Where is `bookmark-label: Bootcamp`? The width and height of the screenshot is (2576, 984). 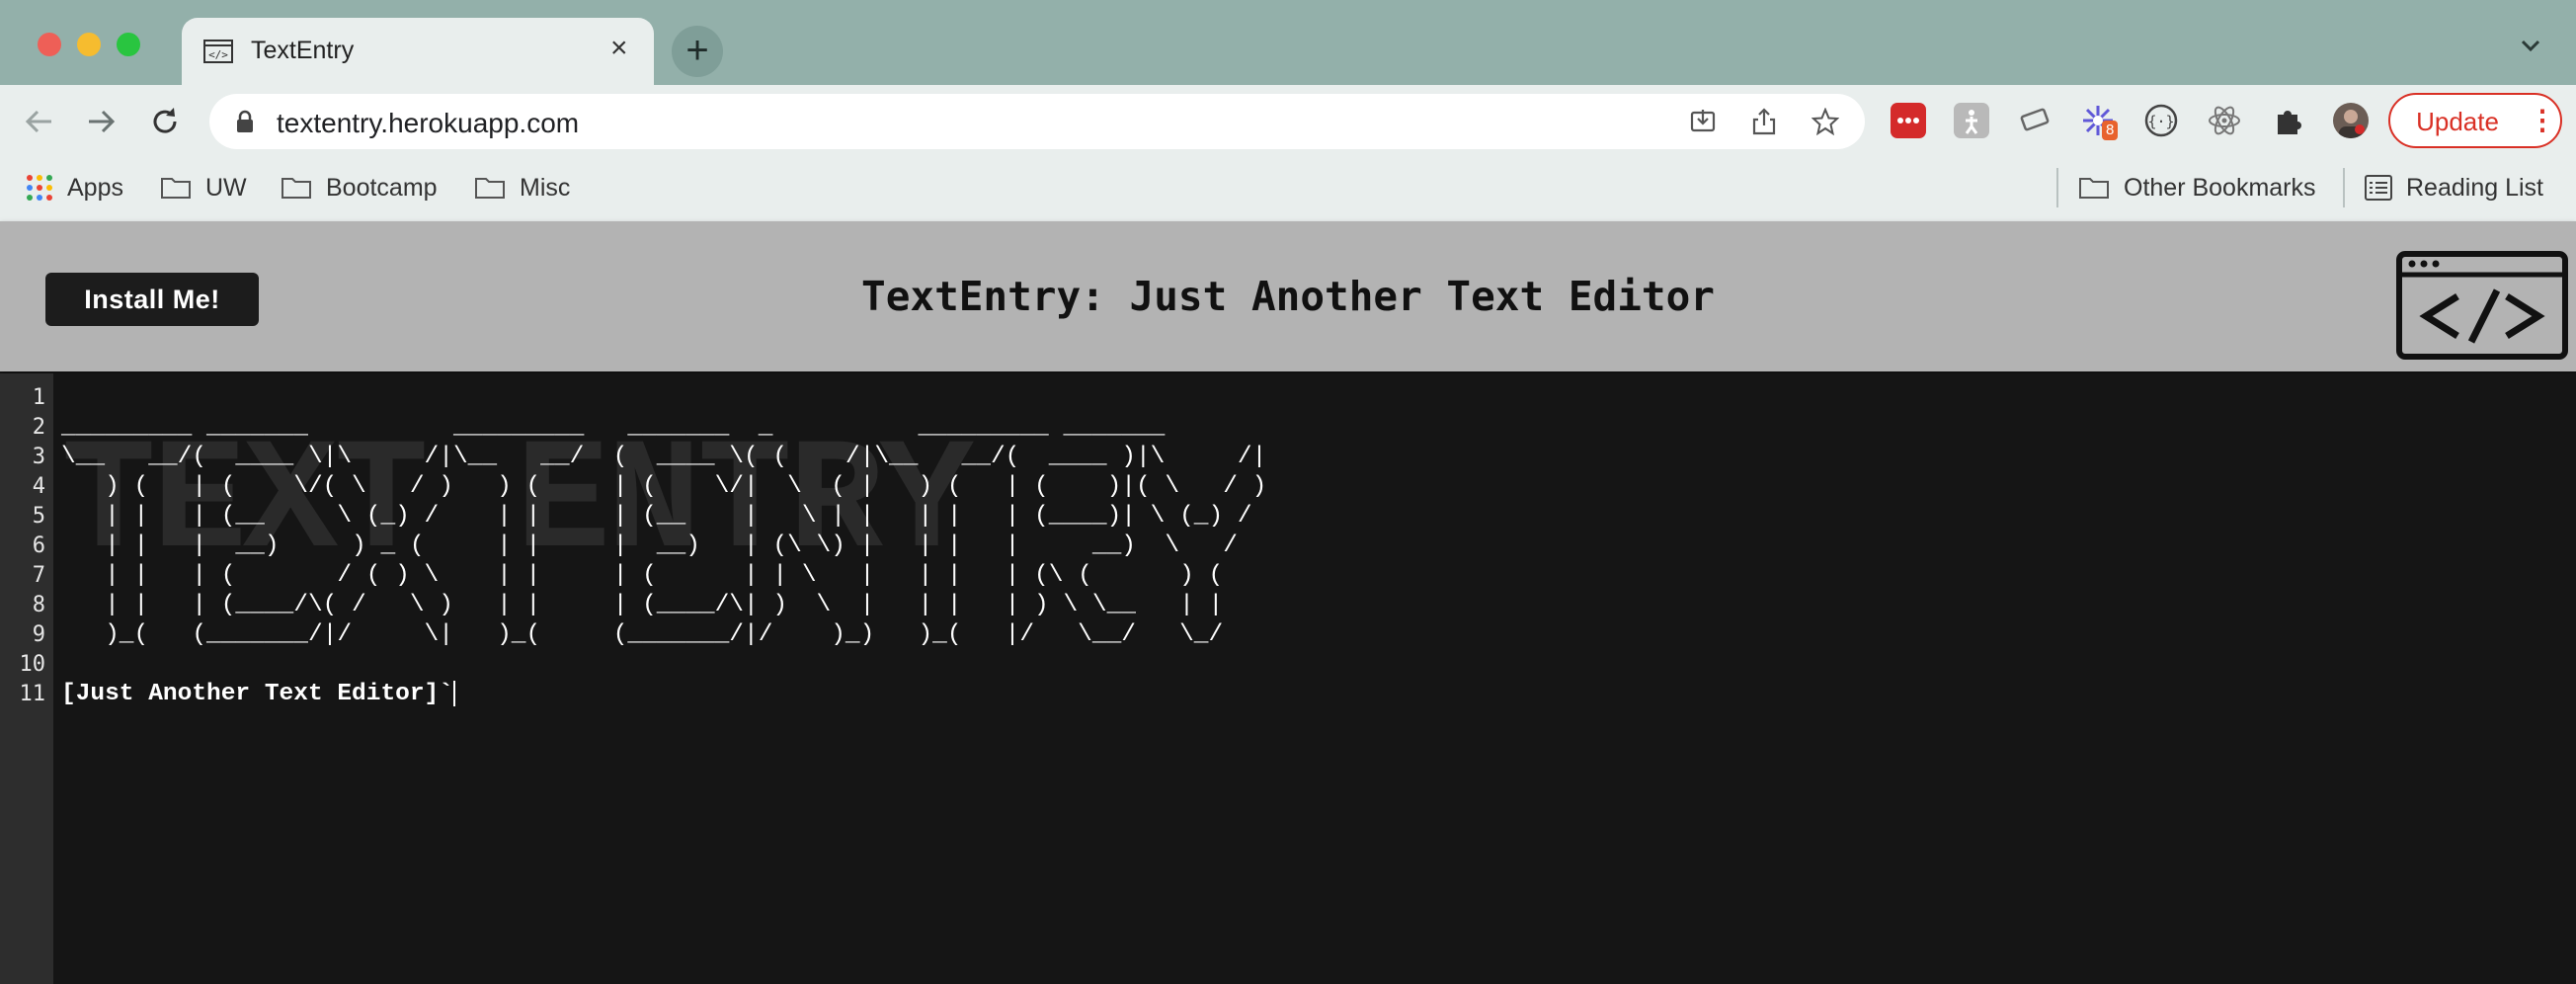
bookmark-label: Bootcamp is located at coordinates (382, 187).